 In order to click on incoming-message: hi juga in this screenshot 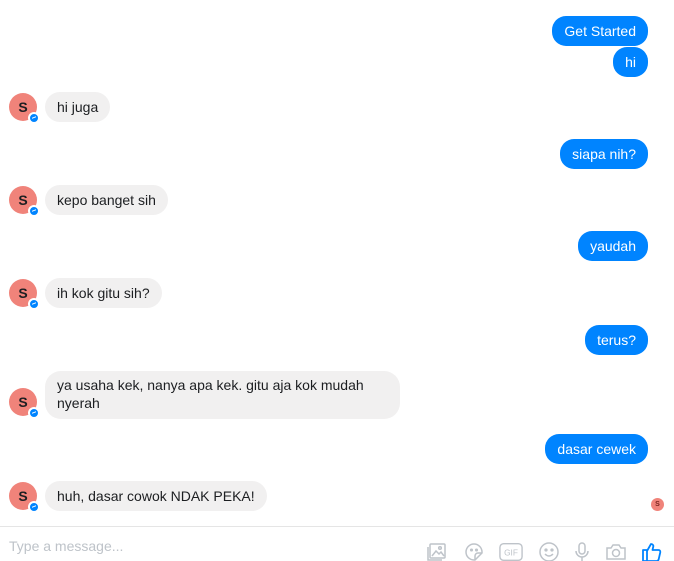, I will do `click(78, 107)`.